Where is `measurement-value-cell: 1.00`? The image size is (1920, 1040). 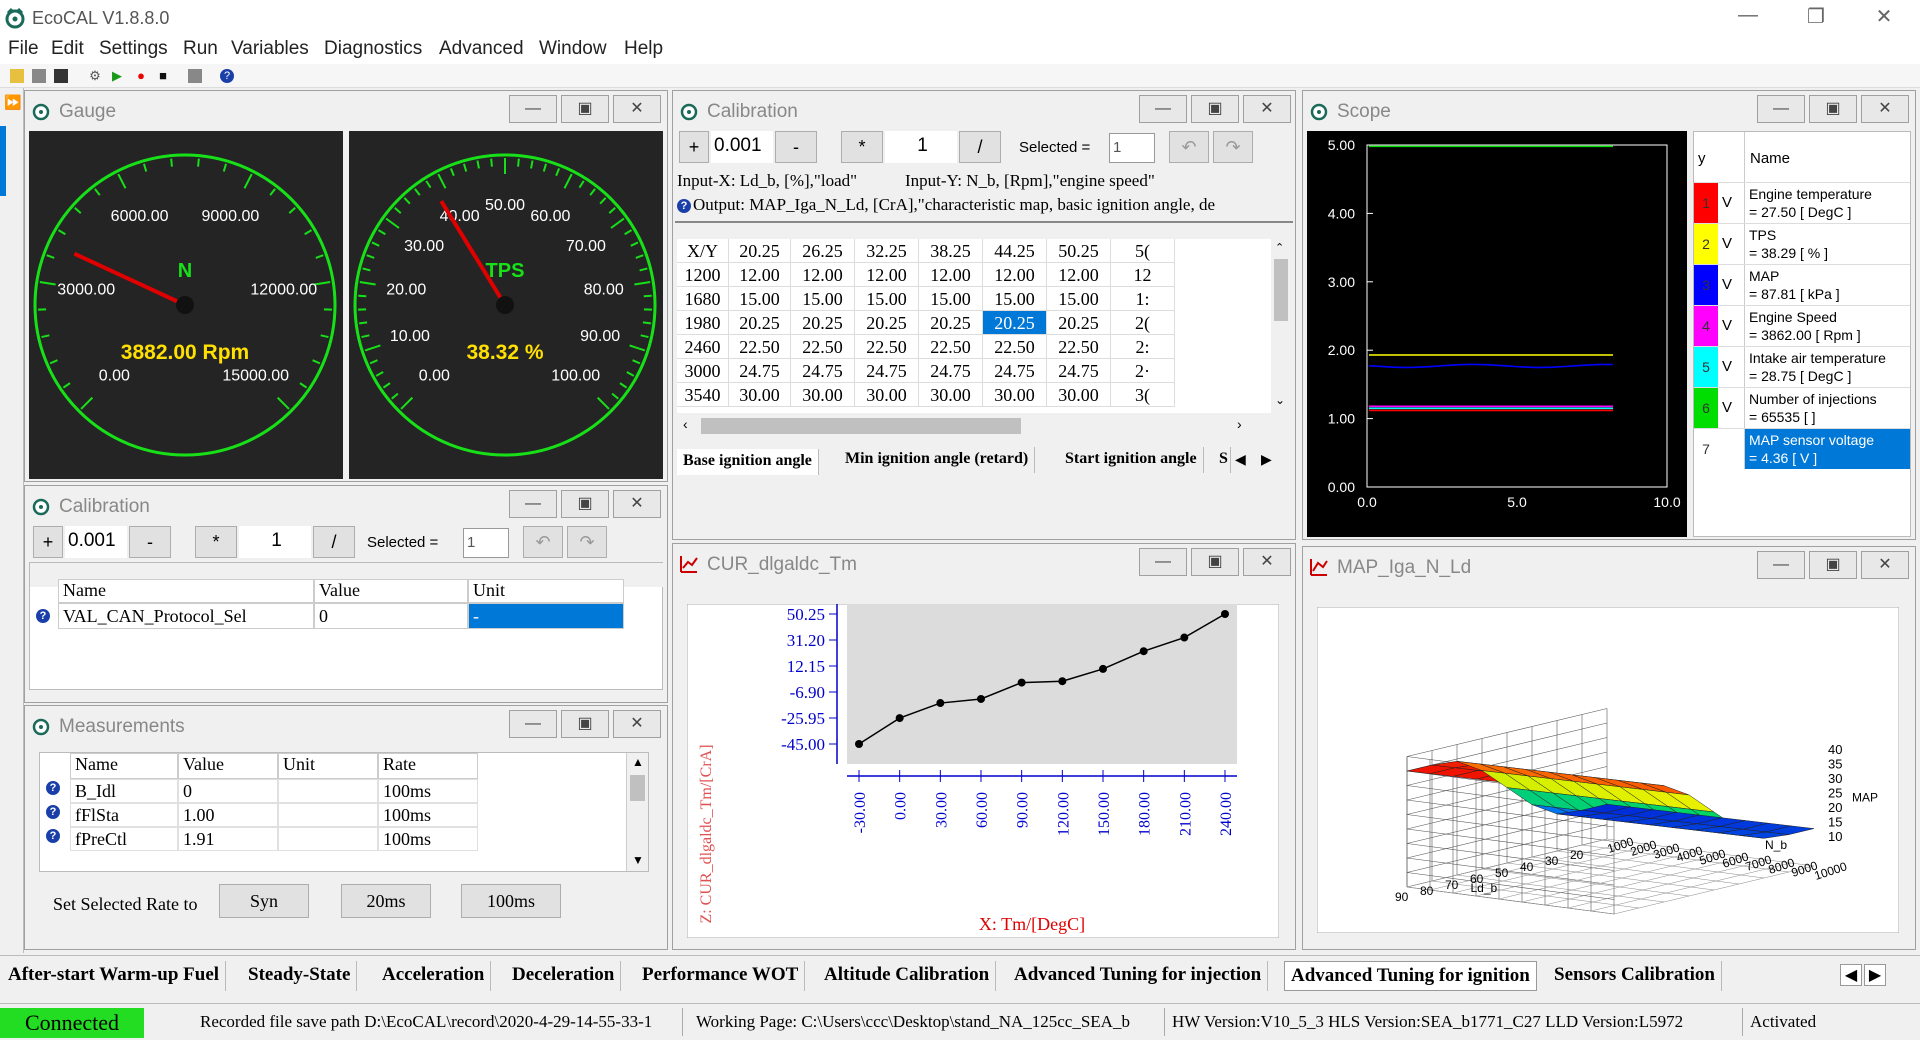
measurement-value-cell: 1.00 is located at coordinates (228, 815).